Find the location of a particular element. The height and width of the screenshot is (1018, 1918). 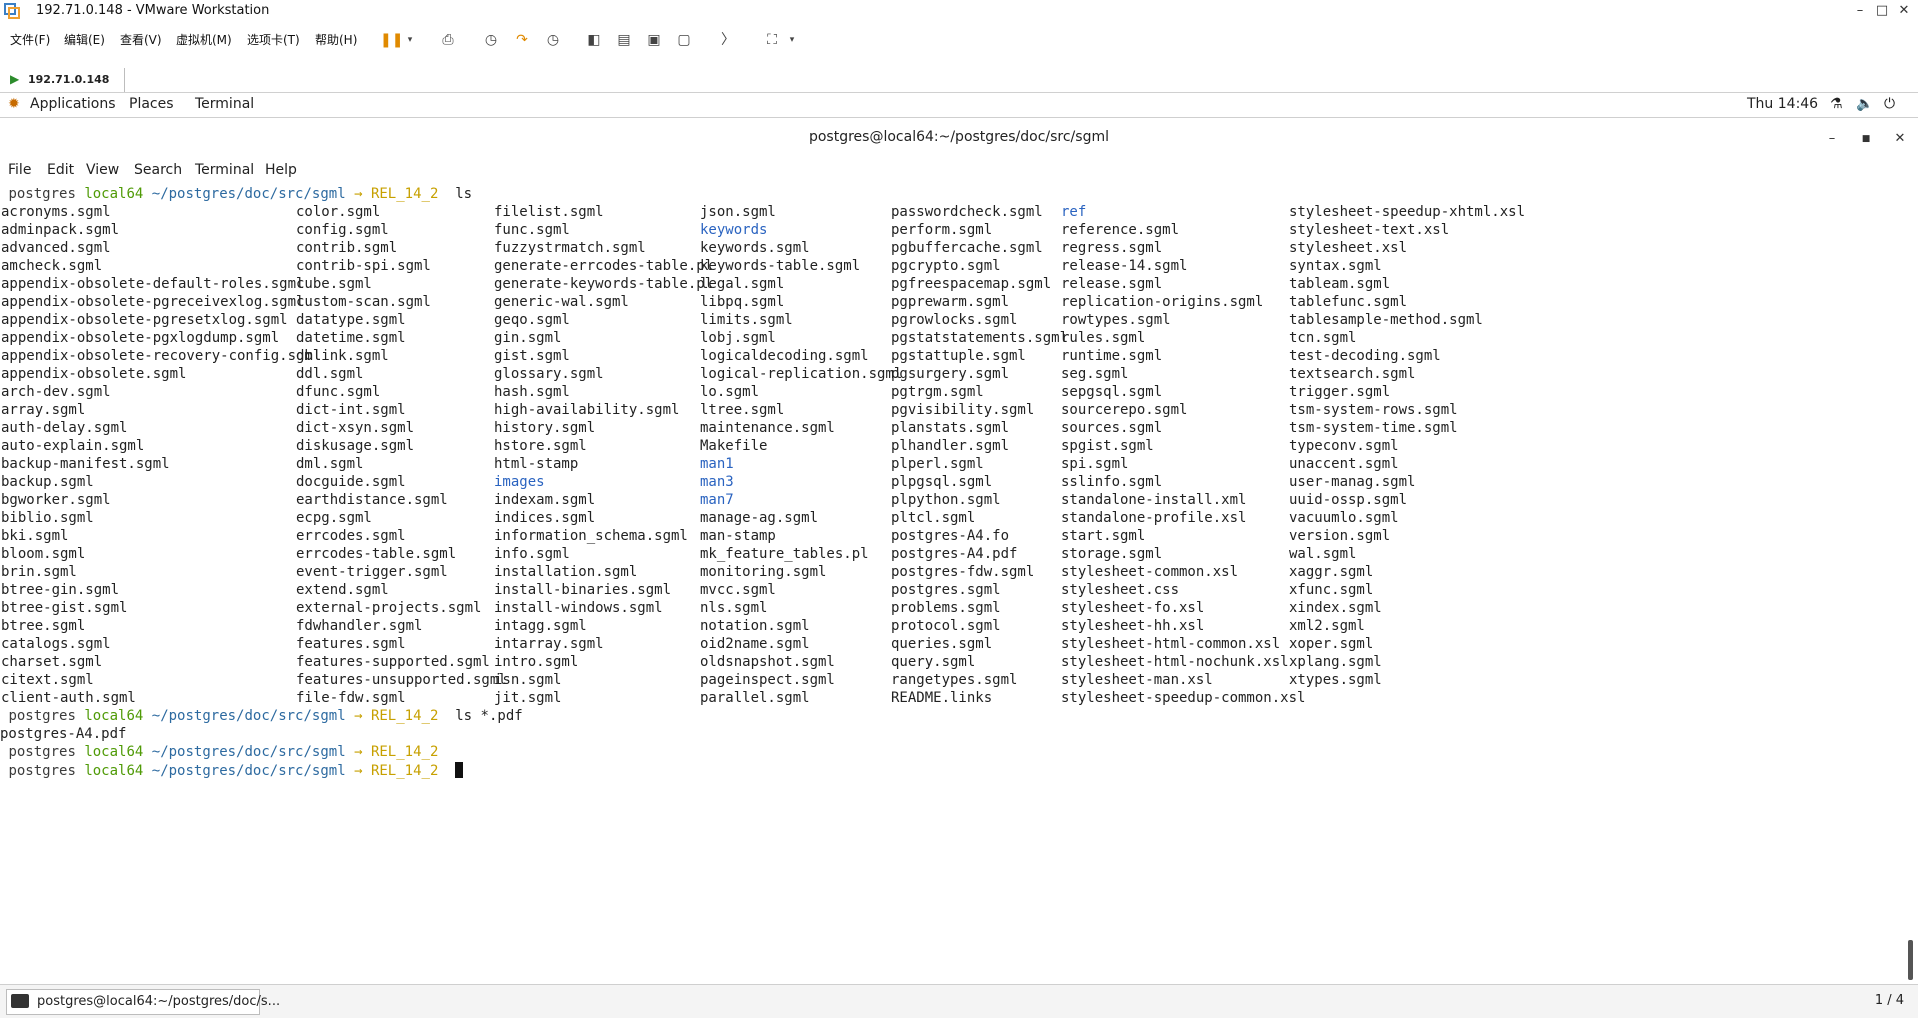

terminal-minimize-button: – is located at coordinates (1832, 139).